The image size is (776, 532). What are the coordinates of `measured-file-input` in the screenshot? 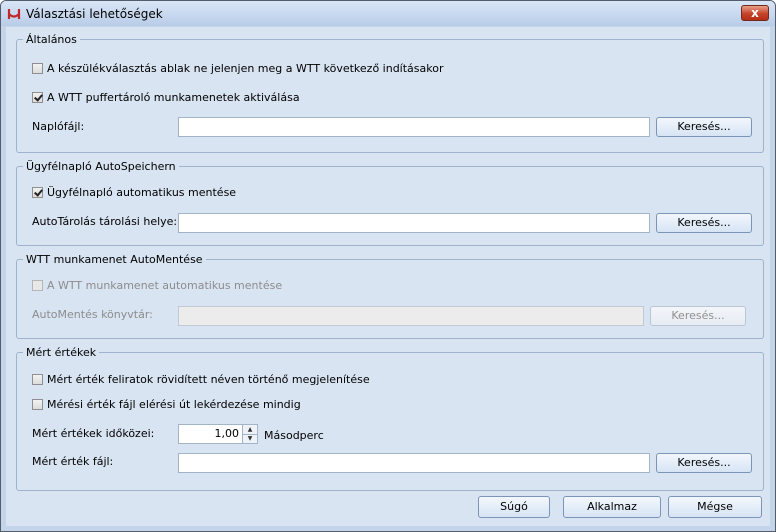 It's located at (414, 463).